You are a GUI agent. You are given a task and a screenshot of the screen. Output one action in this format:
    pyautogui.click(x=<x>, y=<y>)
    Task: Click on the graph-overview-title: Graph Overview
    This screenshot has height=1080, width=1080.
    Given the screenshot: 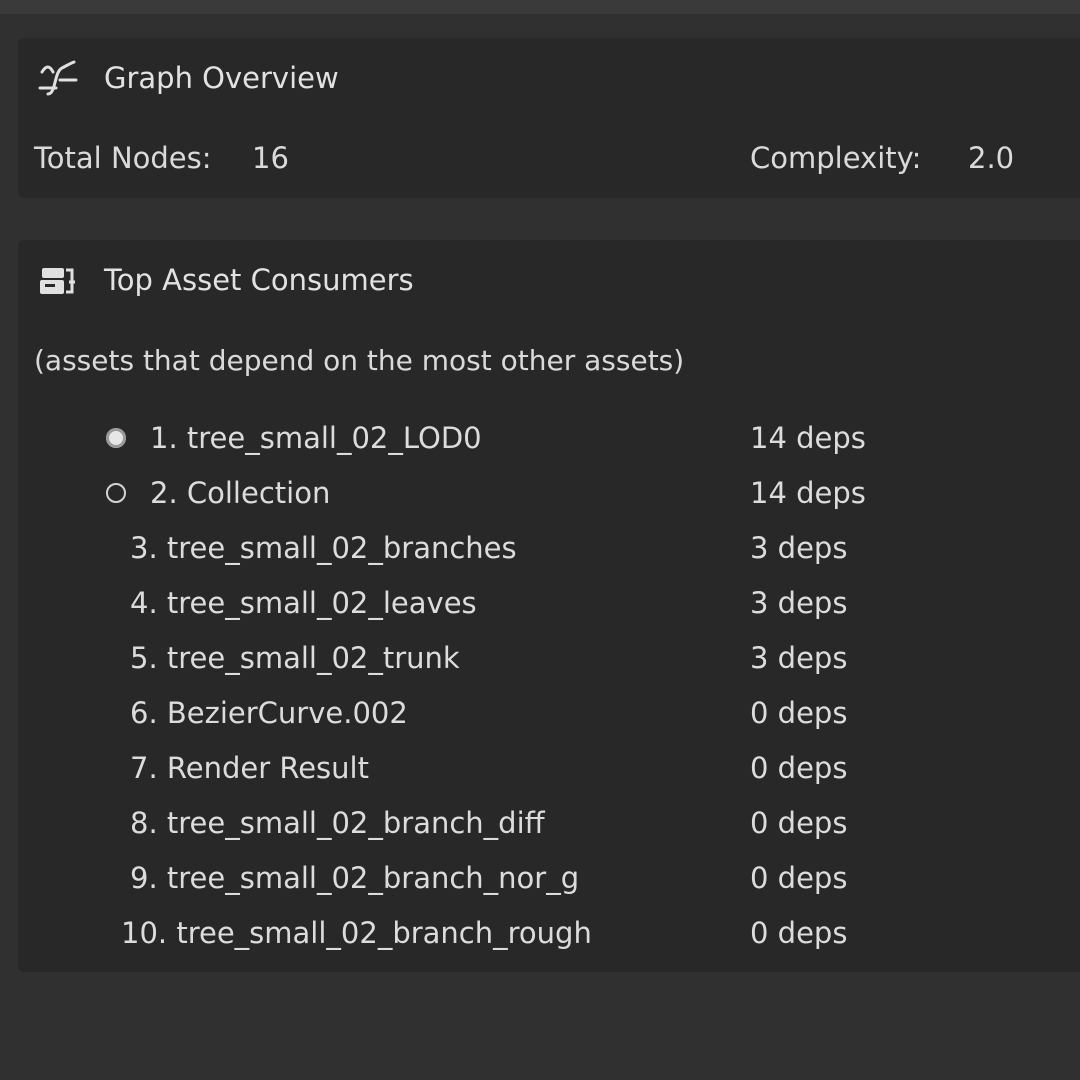 What is the action you would take?
    pyautogui.click(x=221, y=78)
    